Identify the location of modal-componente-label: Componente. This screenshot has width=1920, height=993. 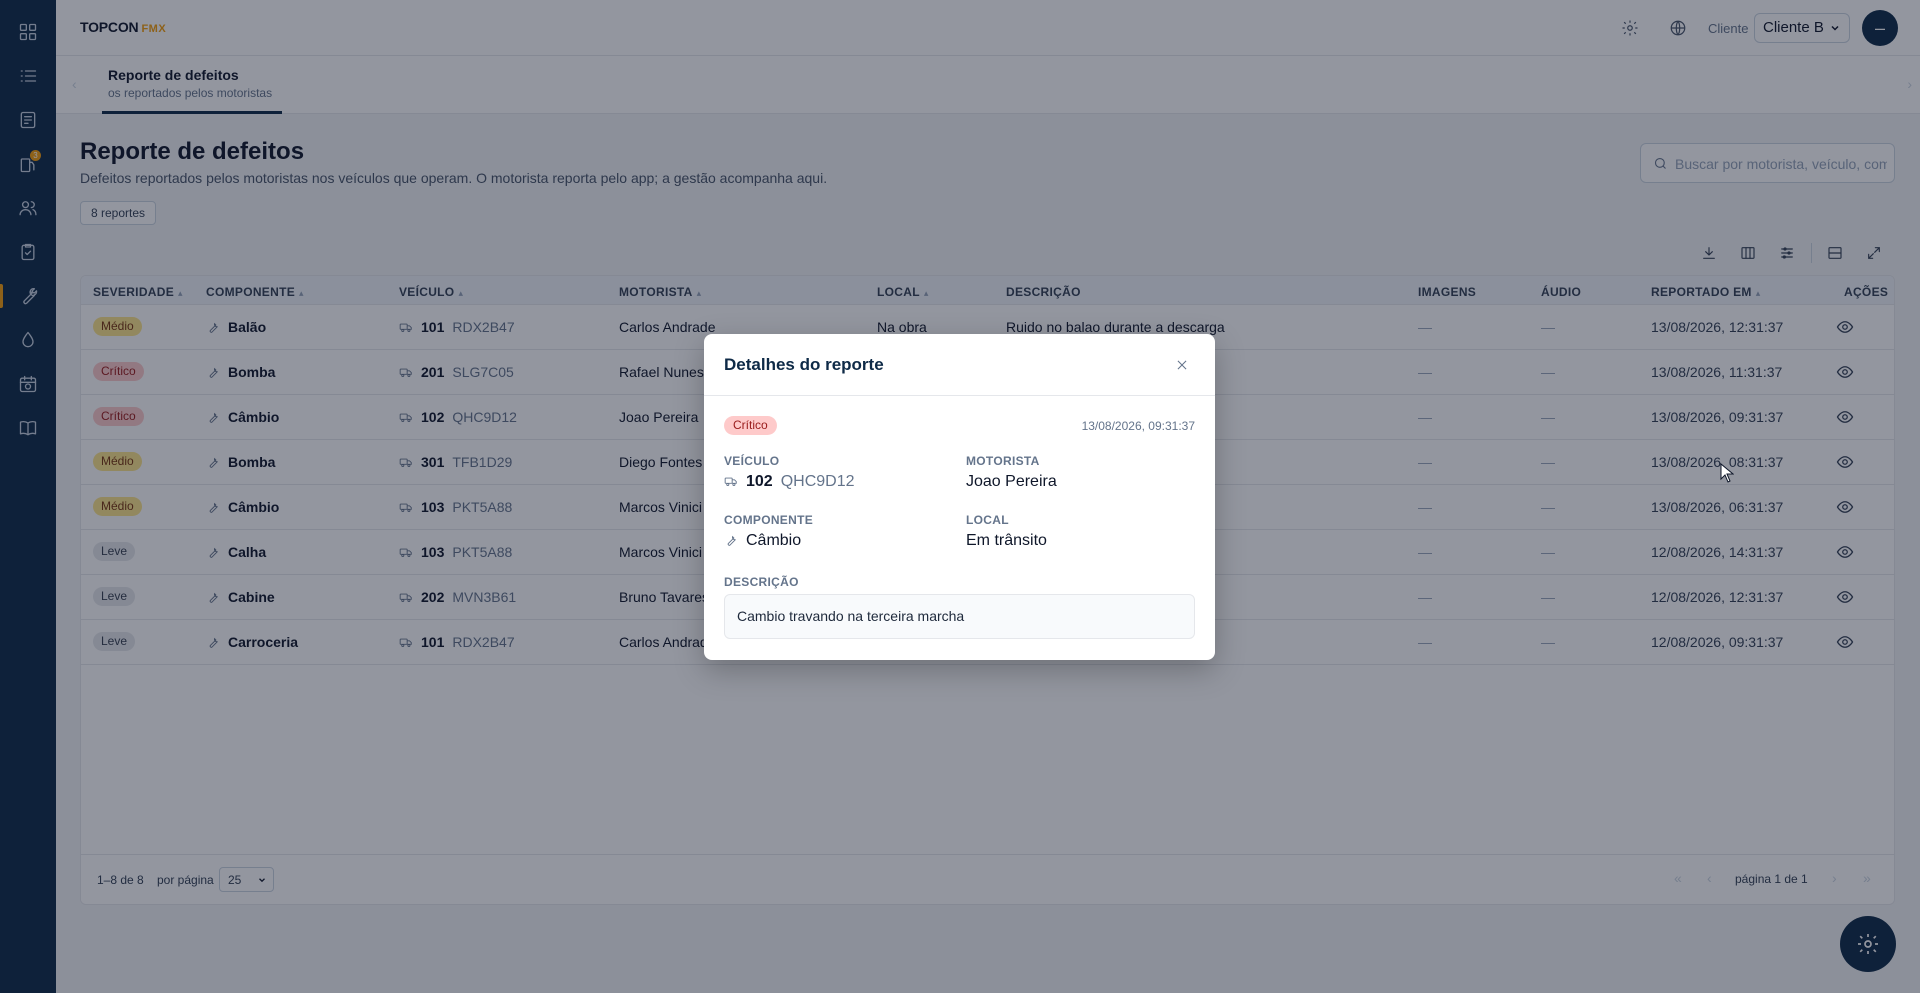
(769, 520).